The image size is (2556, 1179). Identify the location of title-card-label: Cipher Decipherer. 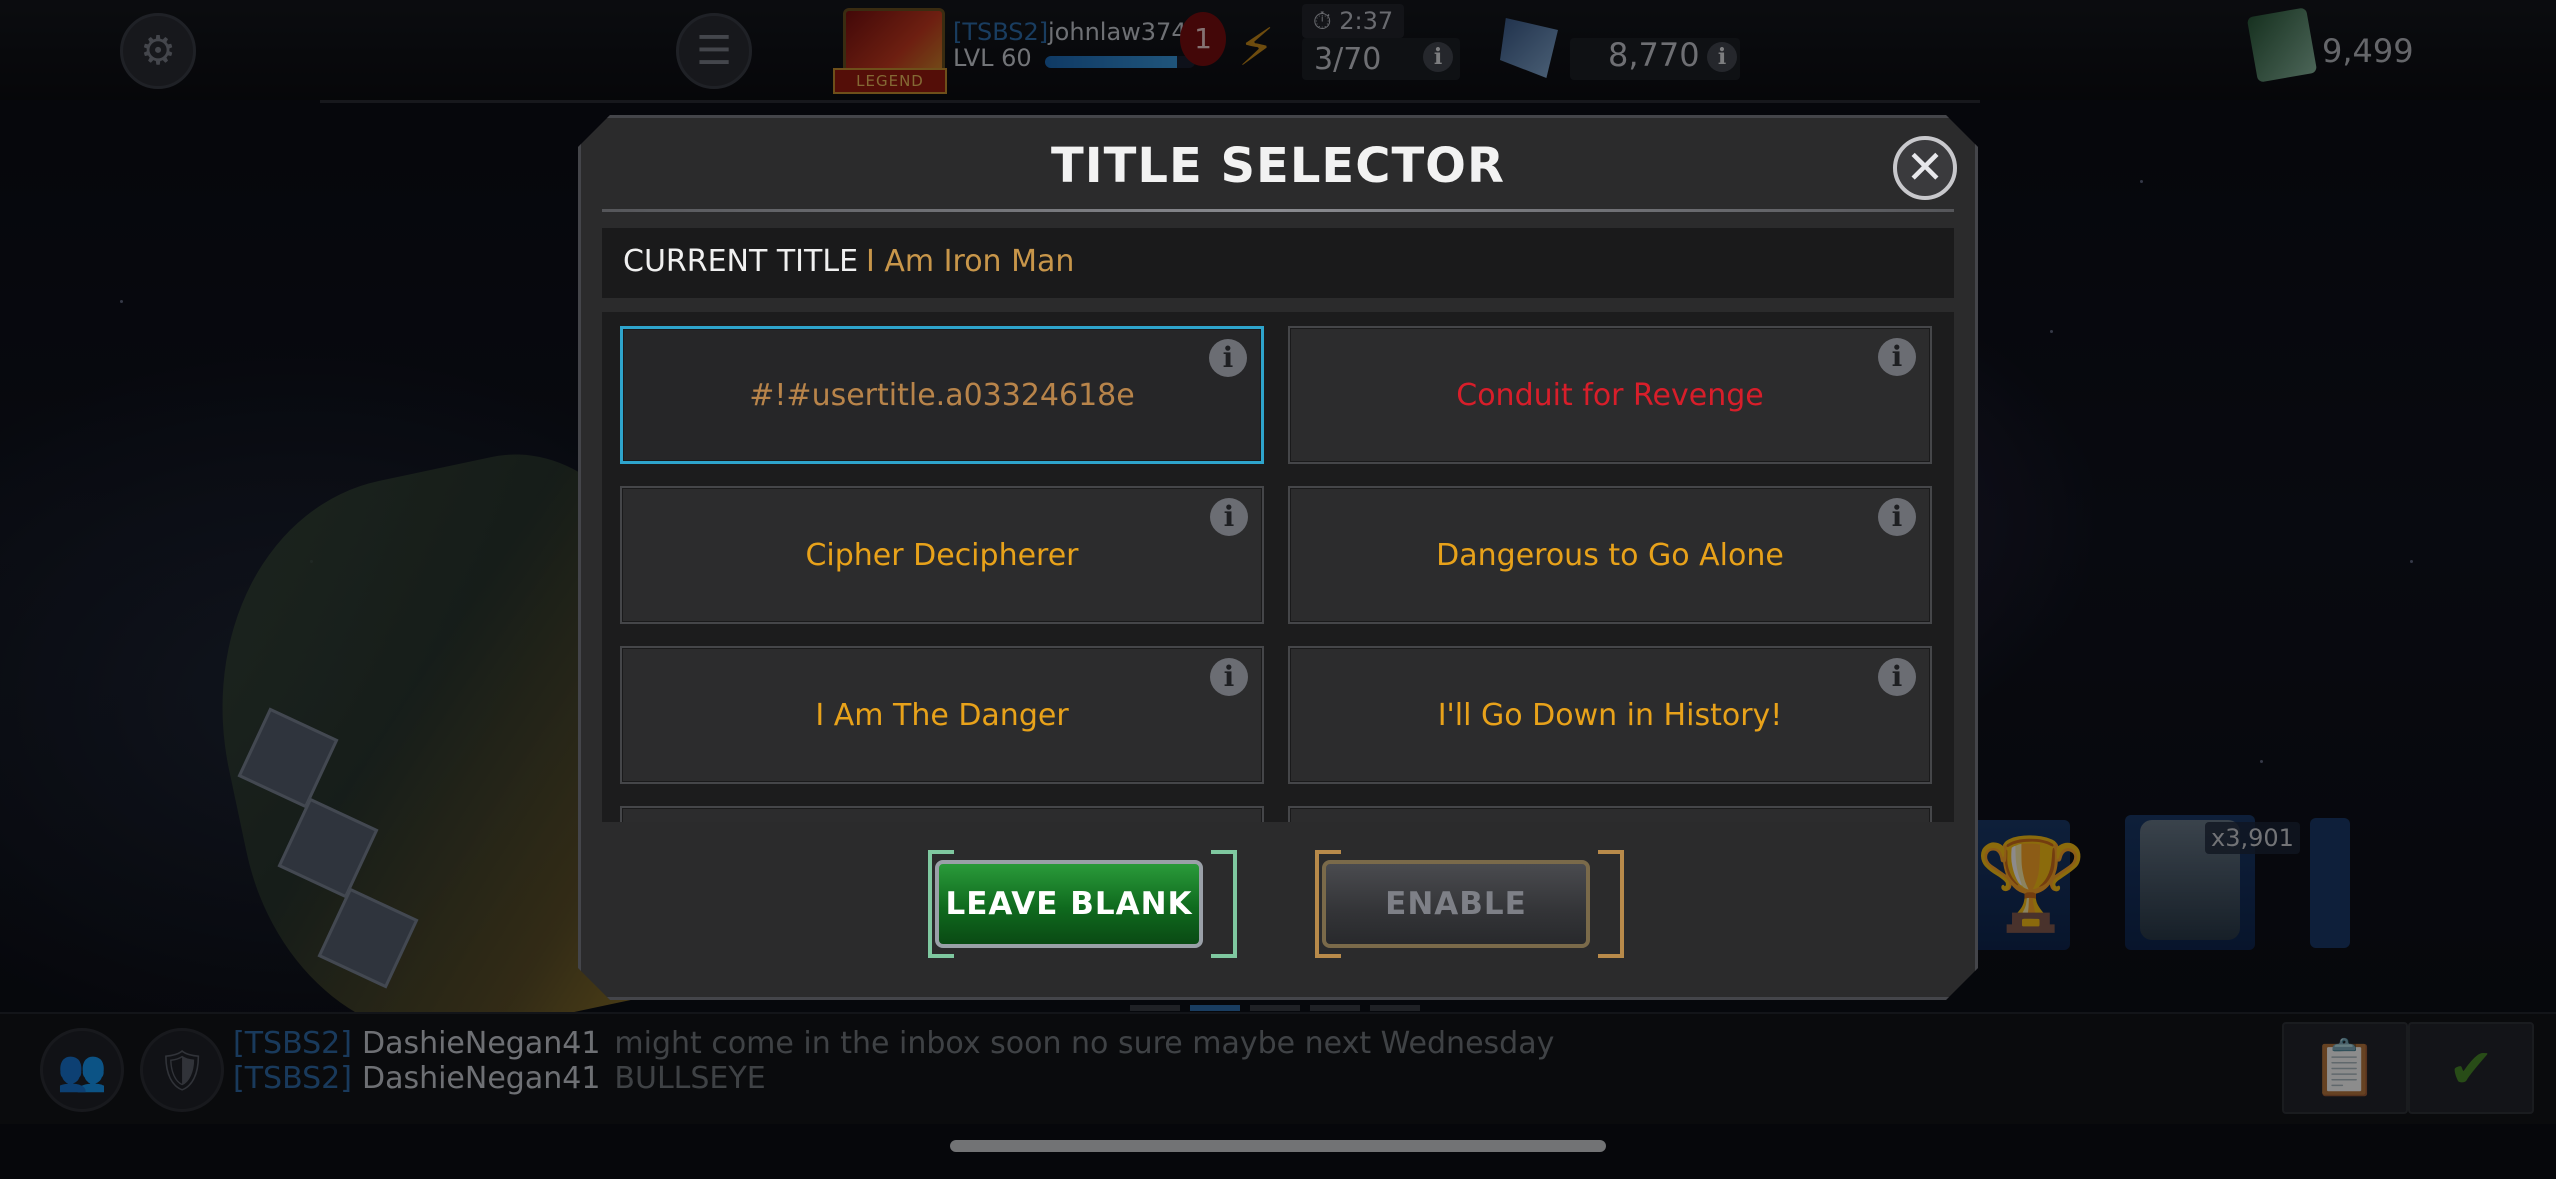
(942, 555).